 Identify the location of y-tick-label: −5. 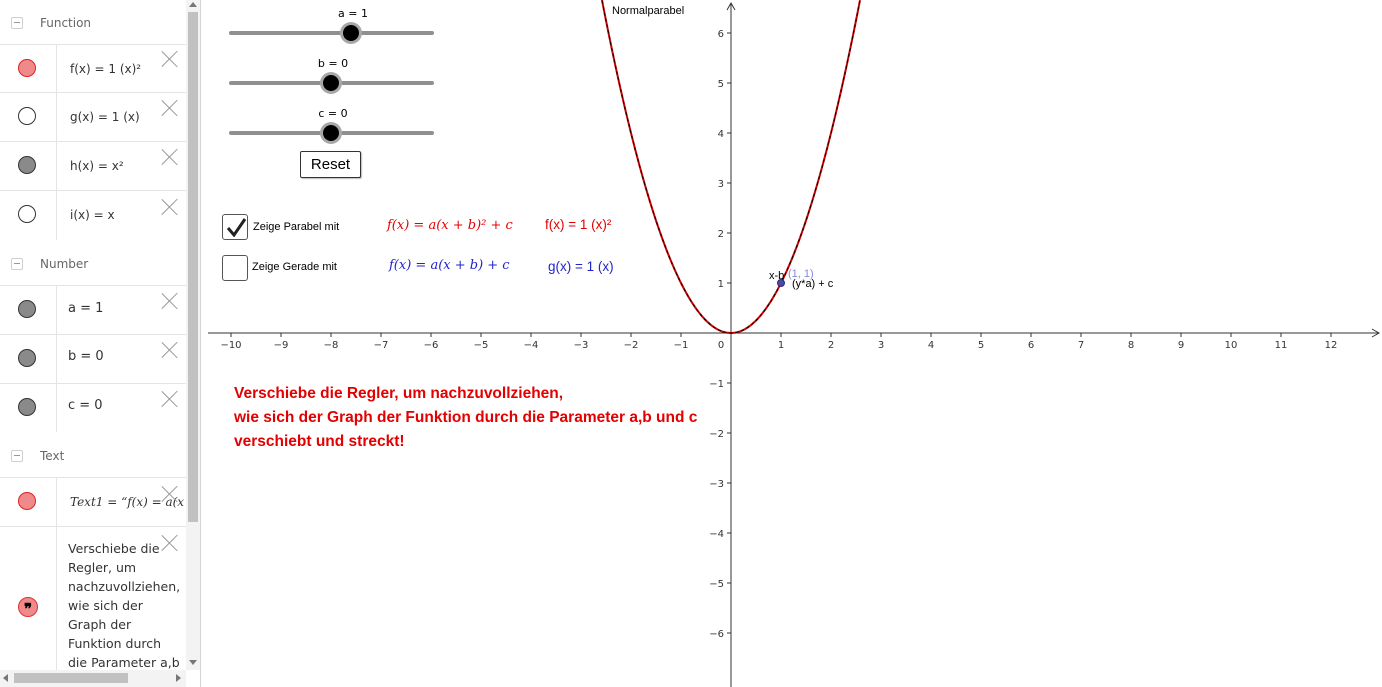
(716, 584).